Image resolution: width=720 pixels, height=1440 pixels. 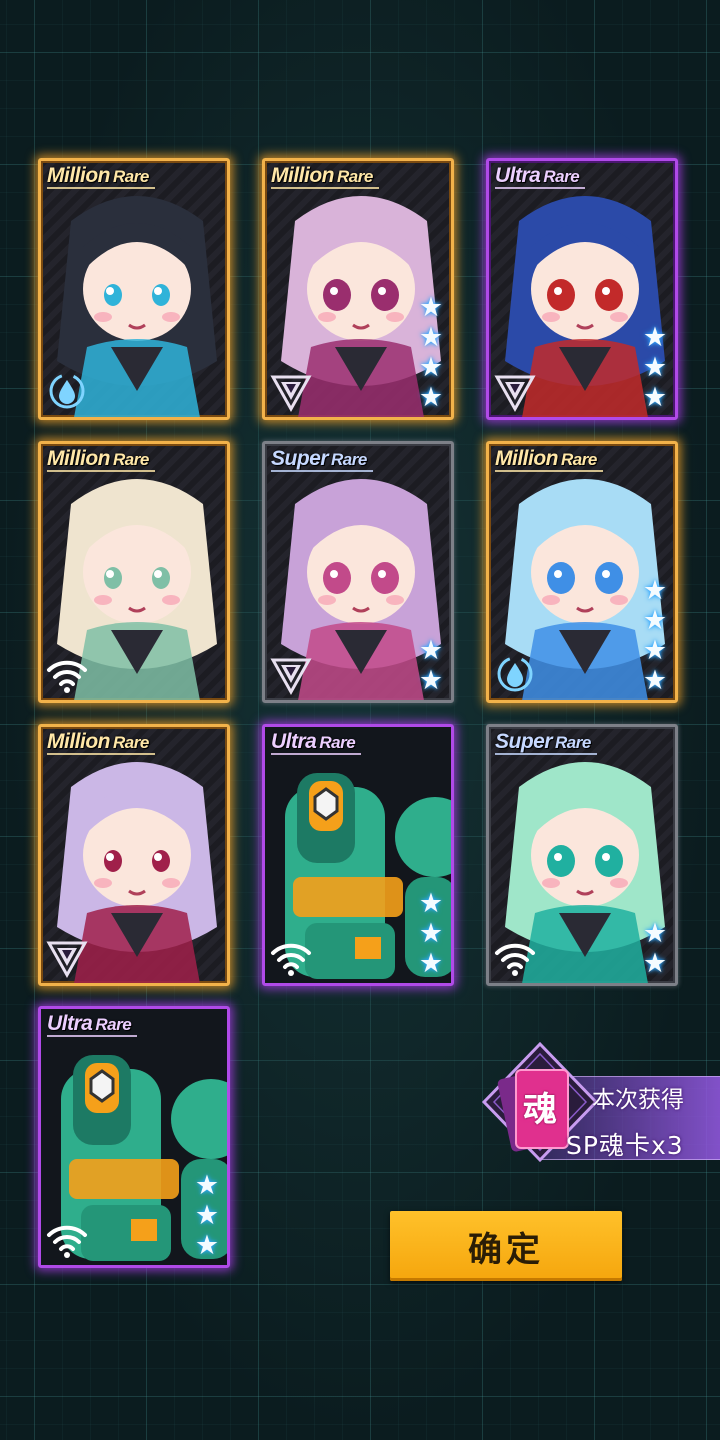 I want to click on soul-char: 魂, so click(x=540, y=1110).